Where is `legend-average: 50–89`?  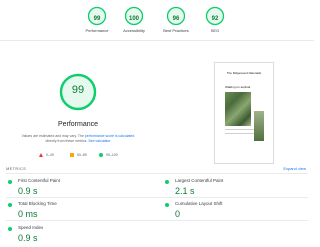
legend-average: 50–89 is located at coordinates (78, 155).